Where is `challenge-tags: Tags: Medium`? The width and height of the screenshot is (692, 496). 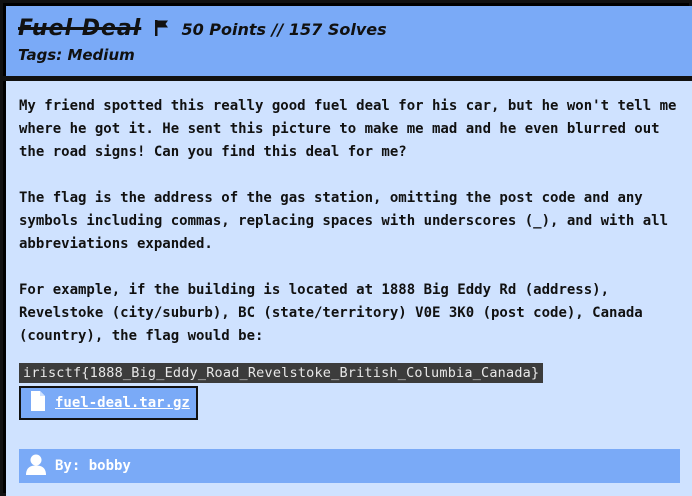
challenge-tags: Tags: Medium is located at coordinates (76, 55).